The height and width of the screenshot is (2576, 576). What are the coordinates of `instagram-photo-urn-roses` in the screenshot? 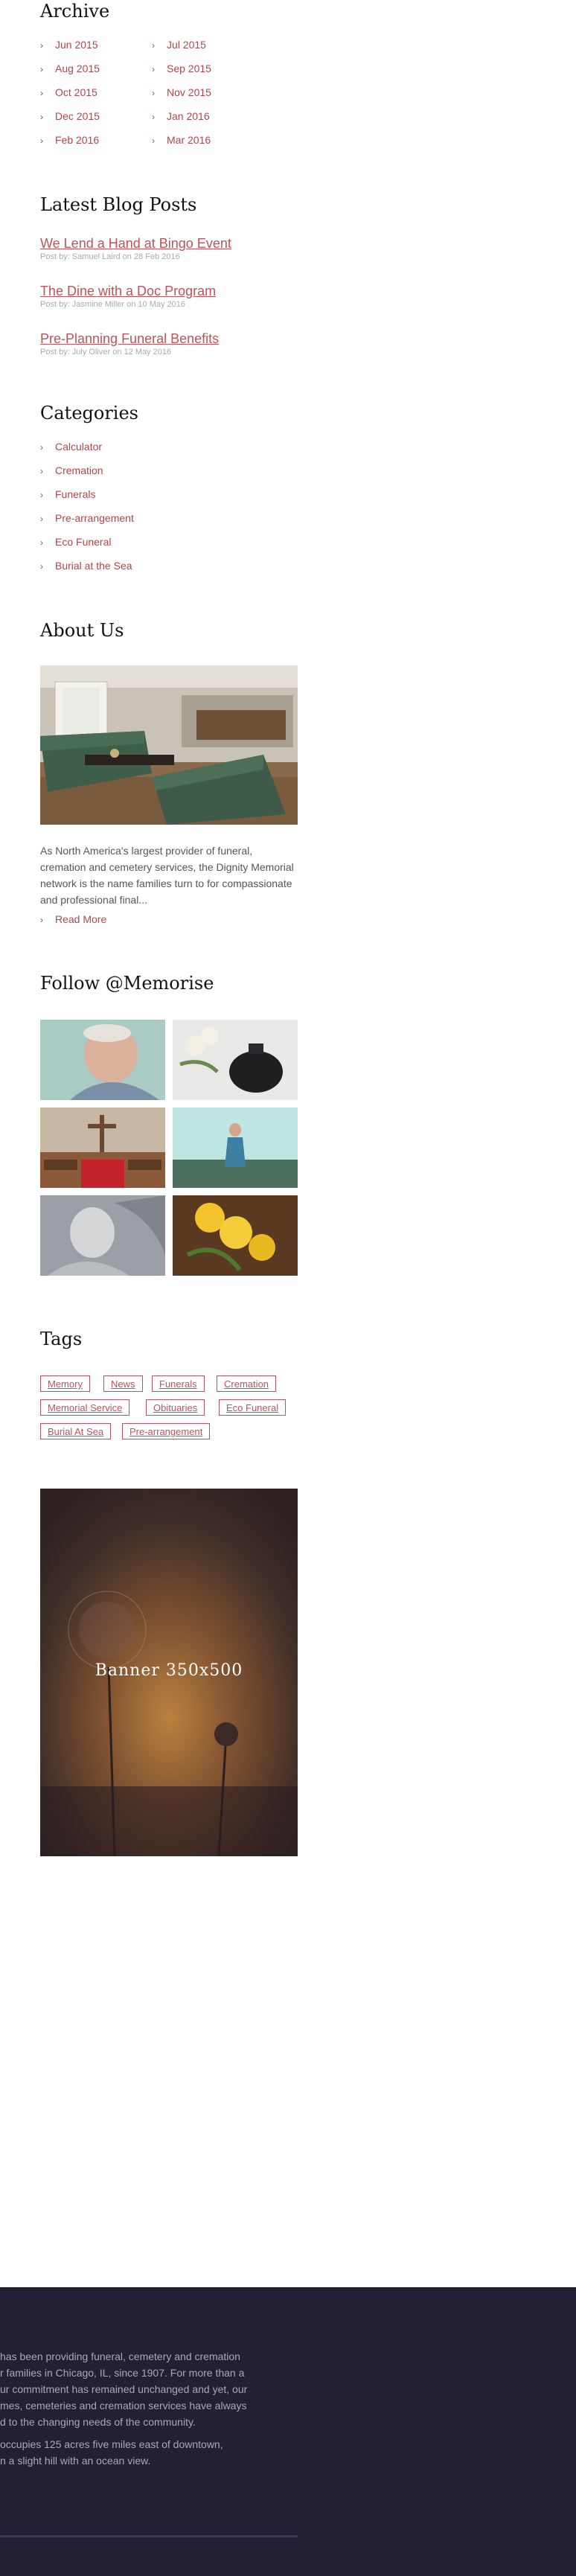 It's located at (235, 1060).